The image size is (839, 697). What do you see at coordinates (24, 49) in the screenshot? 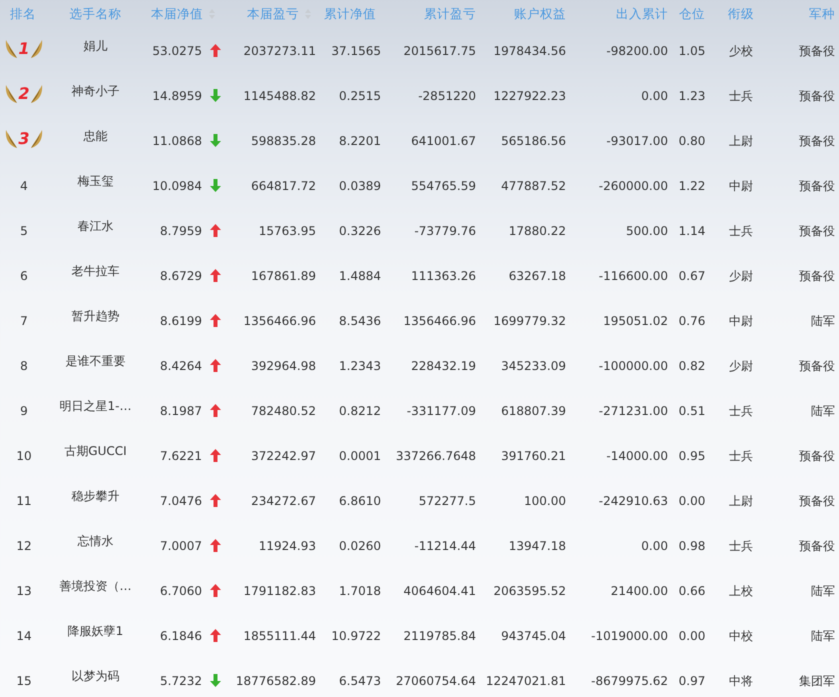
I see `rank-number: 1` at bounding box center [24, 49].